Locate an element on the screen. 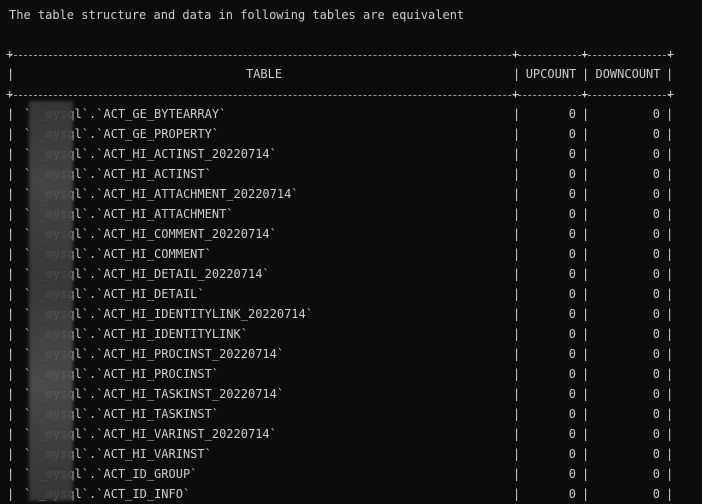 The height and width of the screenshot is (504, 702). redaction-blur is located at coordinates (51, 301).